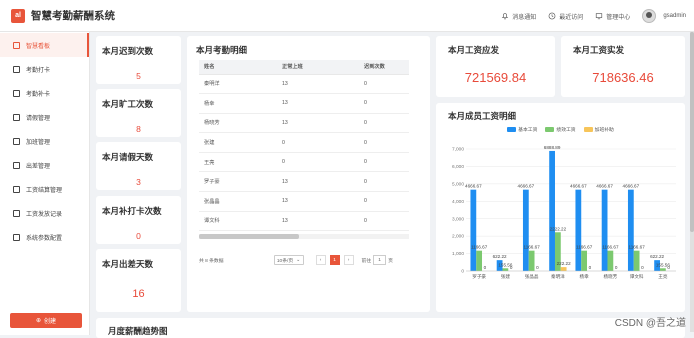 The width and height of the screenshot is (694, 338). I want to click on notification-label: 消息通知, so click(524, 16).